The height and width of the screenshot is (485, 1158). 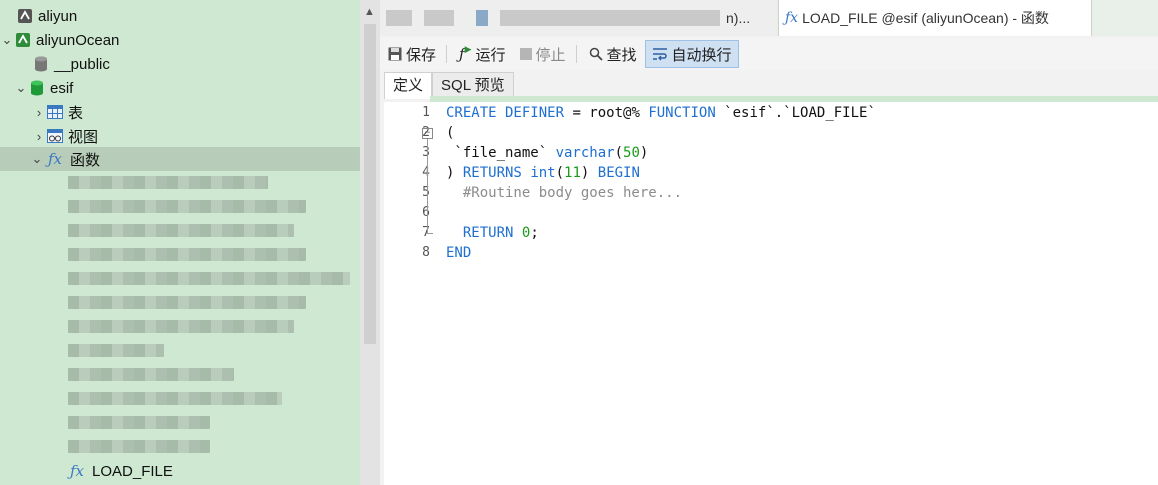 I want to click on stop-label: 停止, so click(x=550, y=55).